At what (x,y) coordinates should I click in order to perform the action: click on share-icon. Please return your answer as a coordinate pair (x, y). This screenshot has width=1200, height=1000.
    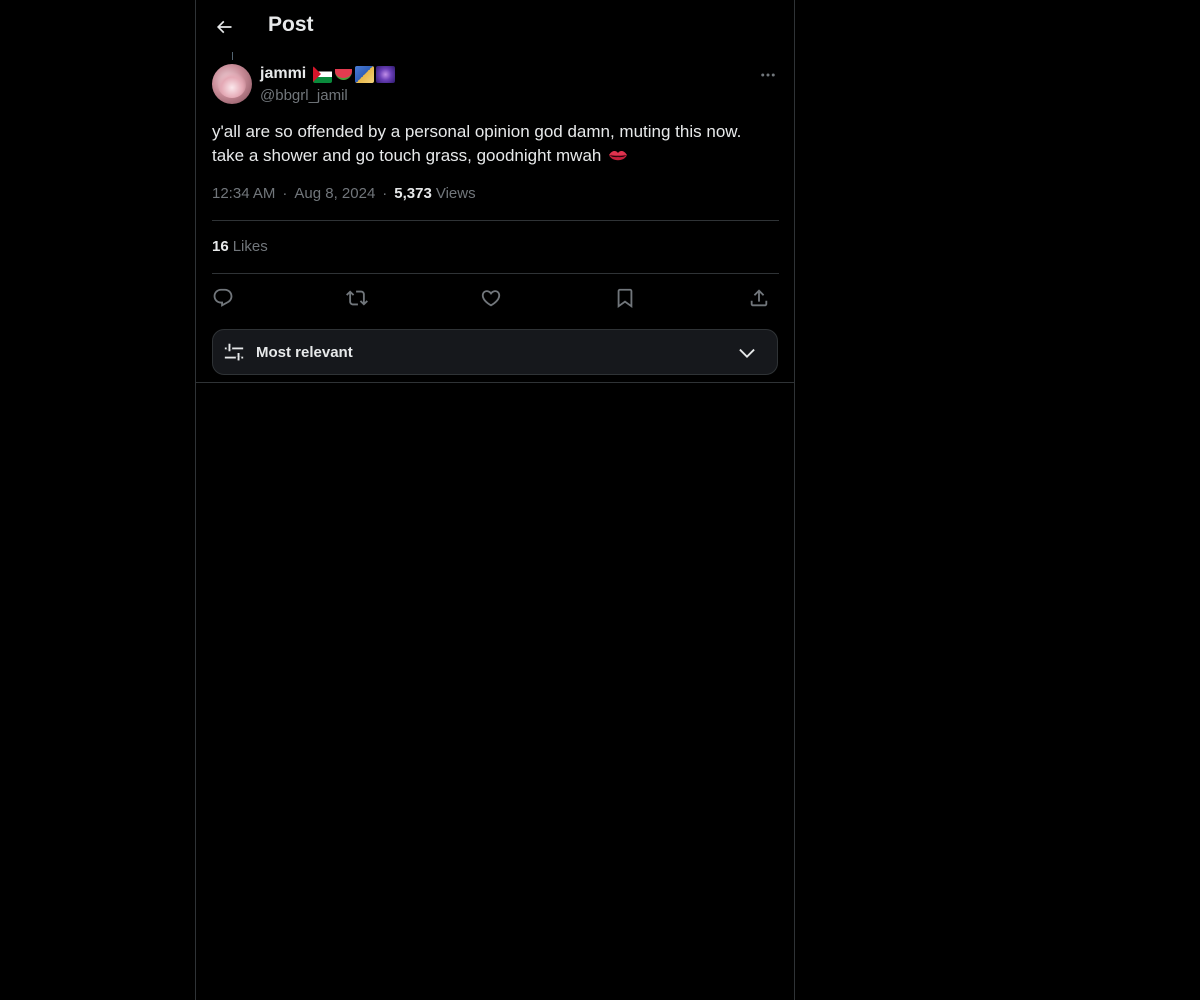
    Looking at the image, I should click on (759, 298).